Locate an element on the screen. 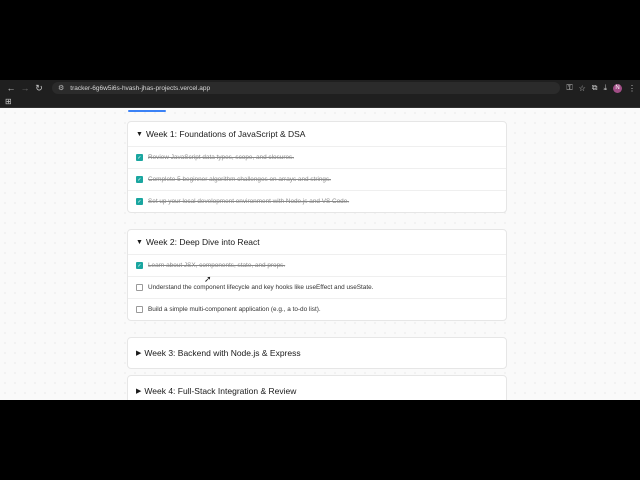 The width and height of the screenshot is (640, 480). week-card: ▶ Week 3: Backend with Node.js & Express is located at coordinates (317, 353).